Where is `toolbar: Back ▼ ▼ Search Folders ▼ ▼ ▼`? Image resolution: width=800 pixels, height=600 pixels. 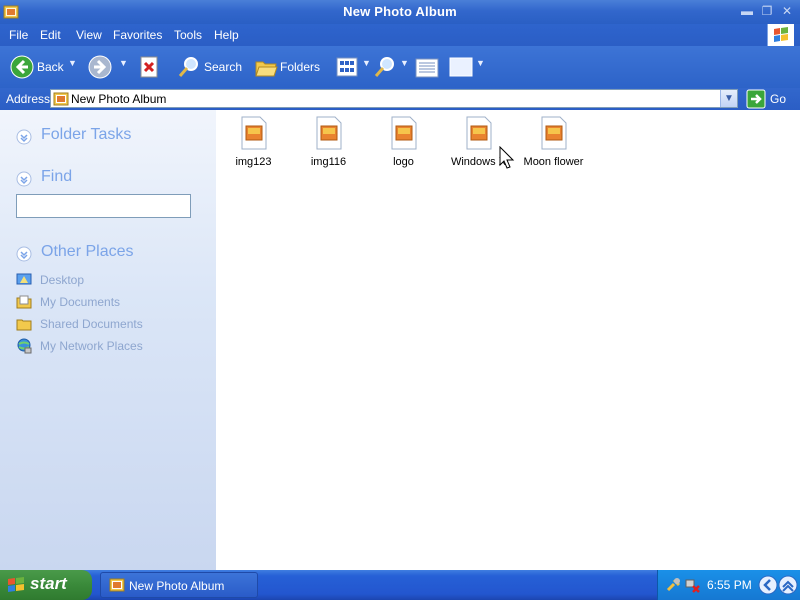 toolbar: Back ▼ ▼ Search Folders ▼ ▼ ▼ is located at coordinates (400, 67).